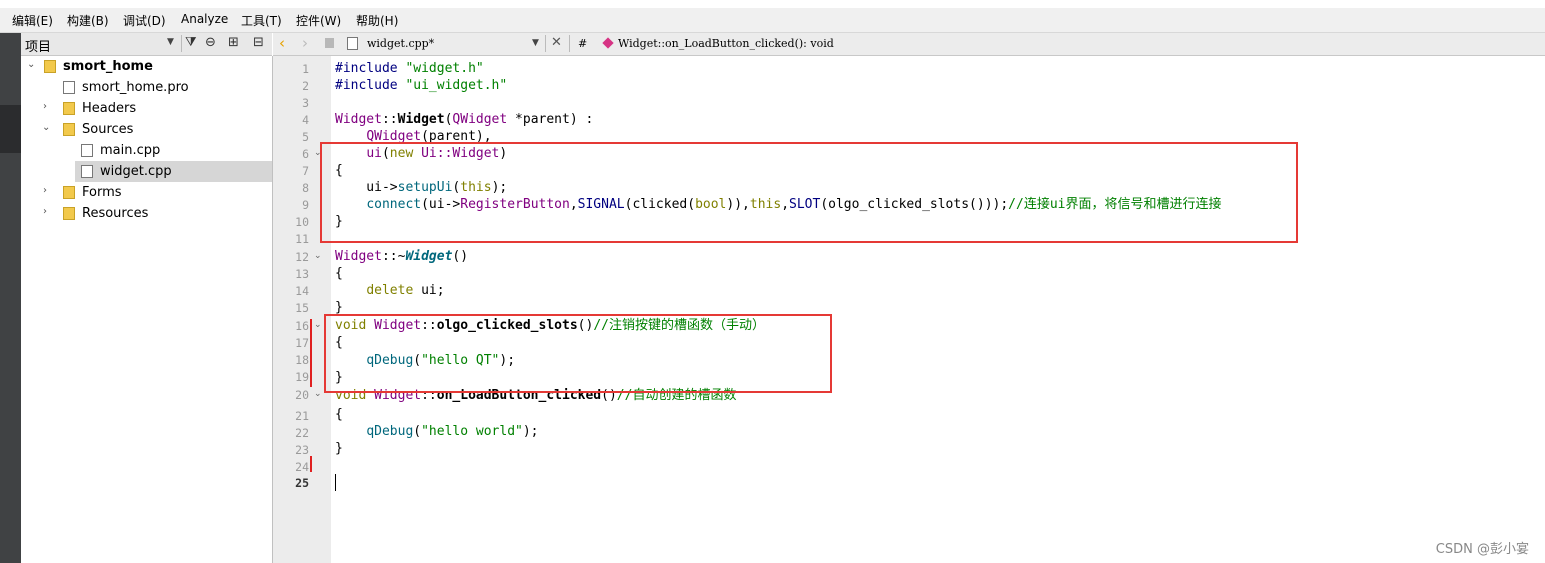 The height and width of the screenshot is (563, 1545). What do you see at coordinates (335, 482) in the screenshot?
I see `text-cursor` at bounding box center [335, 482].